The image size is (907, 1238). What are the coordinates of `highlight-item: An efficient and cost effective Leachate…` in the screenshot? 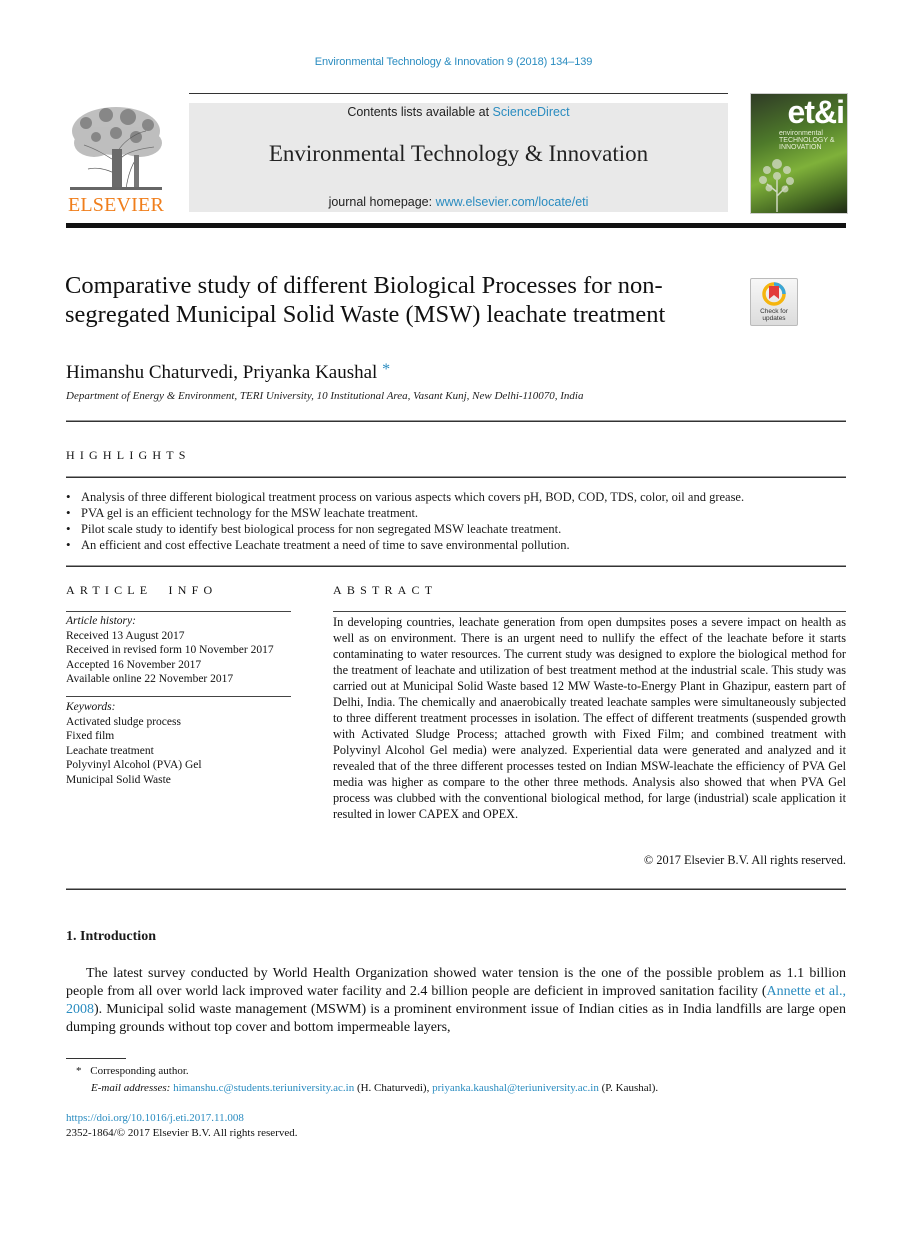 It's located at (461, 545).